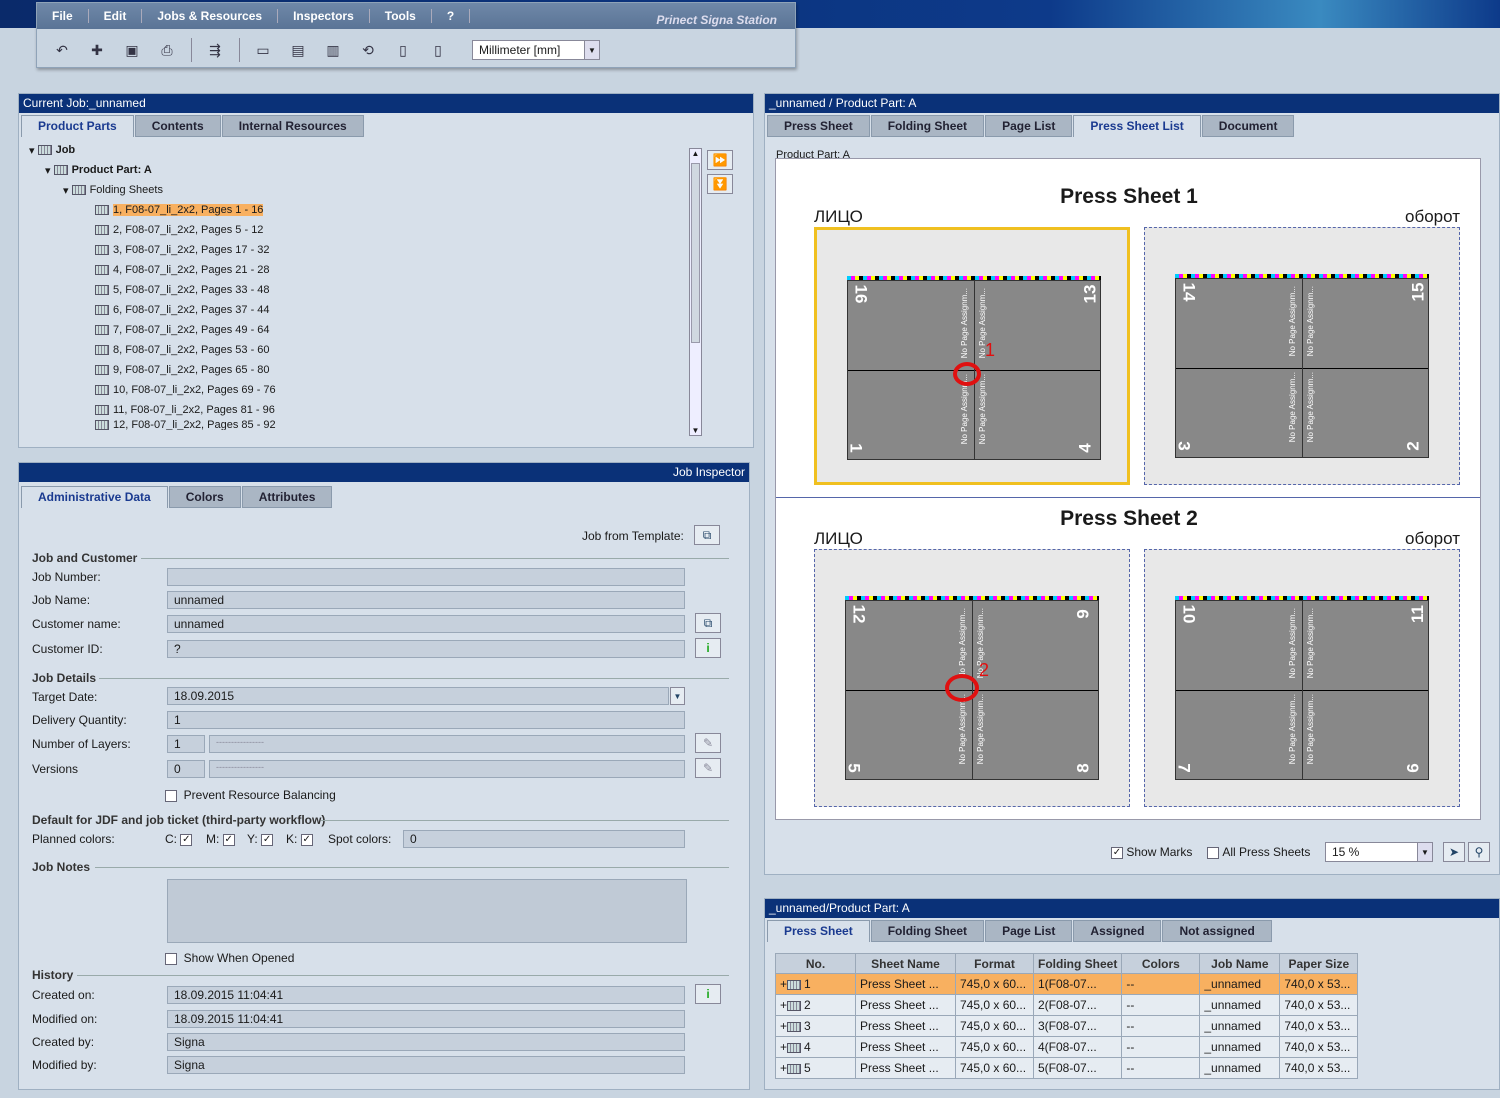 This screenshot has height=1098, width=1500. What do you see at coordinates (426, 577) in the screenshot?
I see `job-number-field` at bounding box center [426, 577].